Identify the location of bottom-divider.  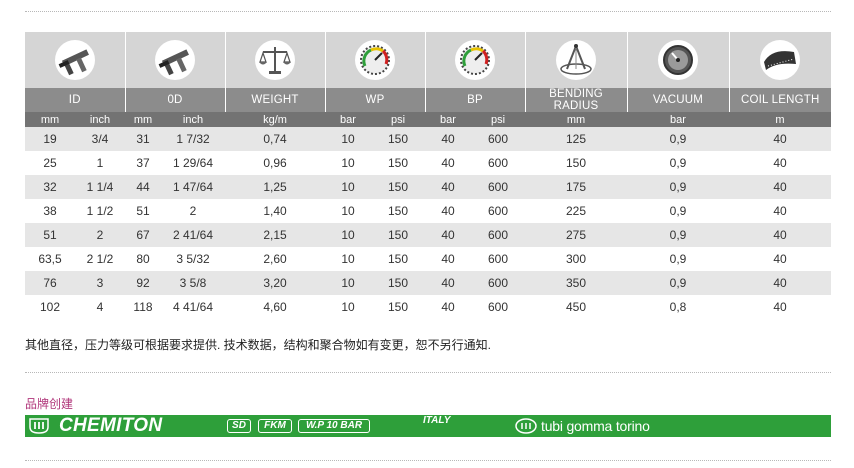
(428, 460).